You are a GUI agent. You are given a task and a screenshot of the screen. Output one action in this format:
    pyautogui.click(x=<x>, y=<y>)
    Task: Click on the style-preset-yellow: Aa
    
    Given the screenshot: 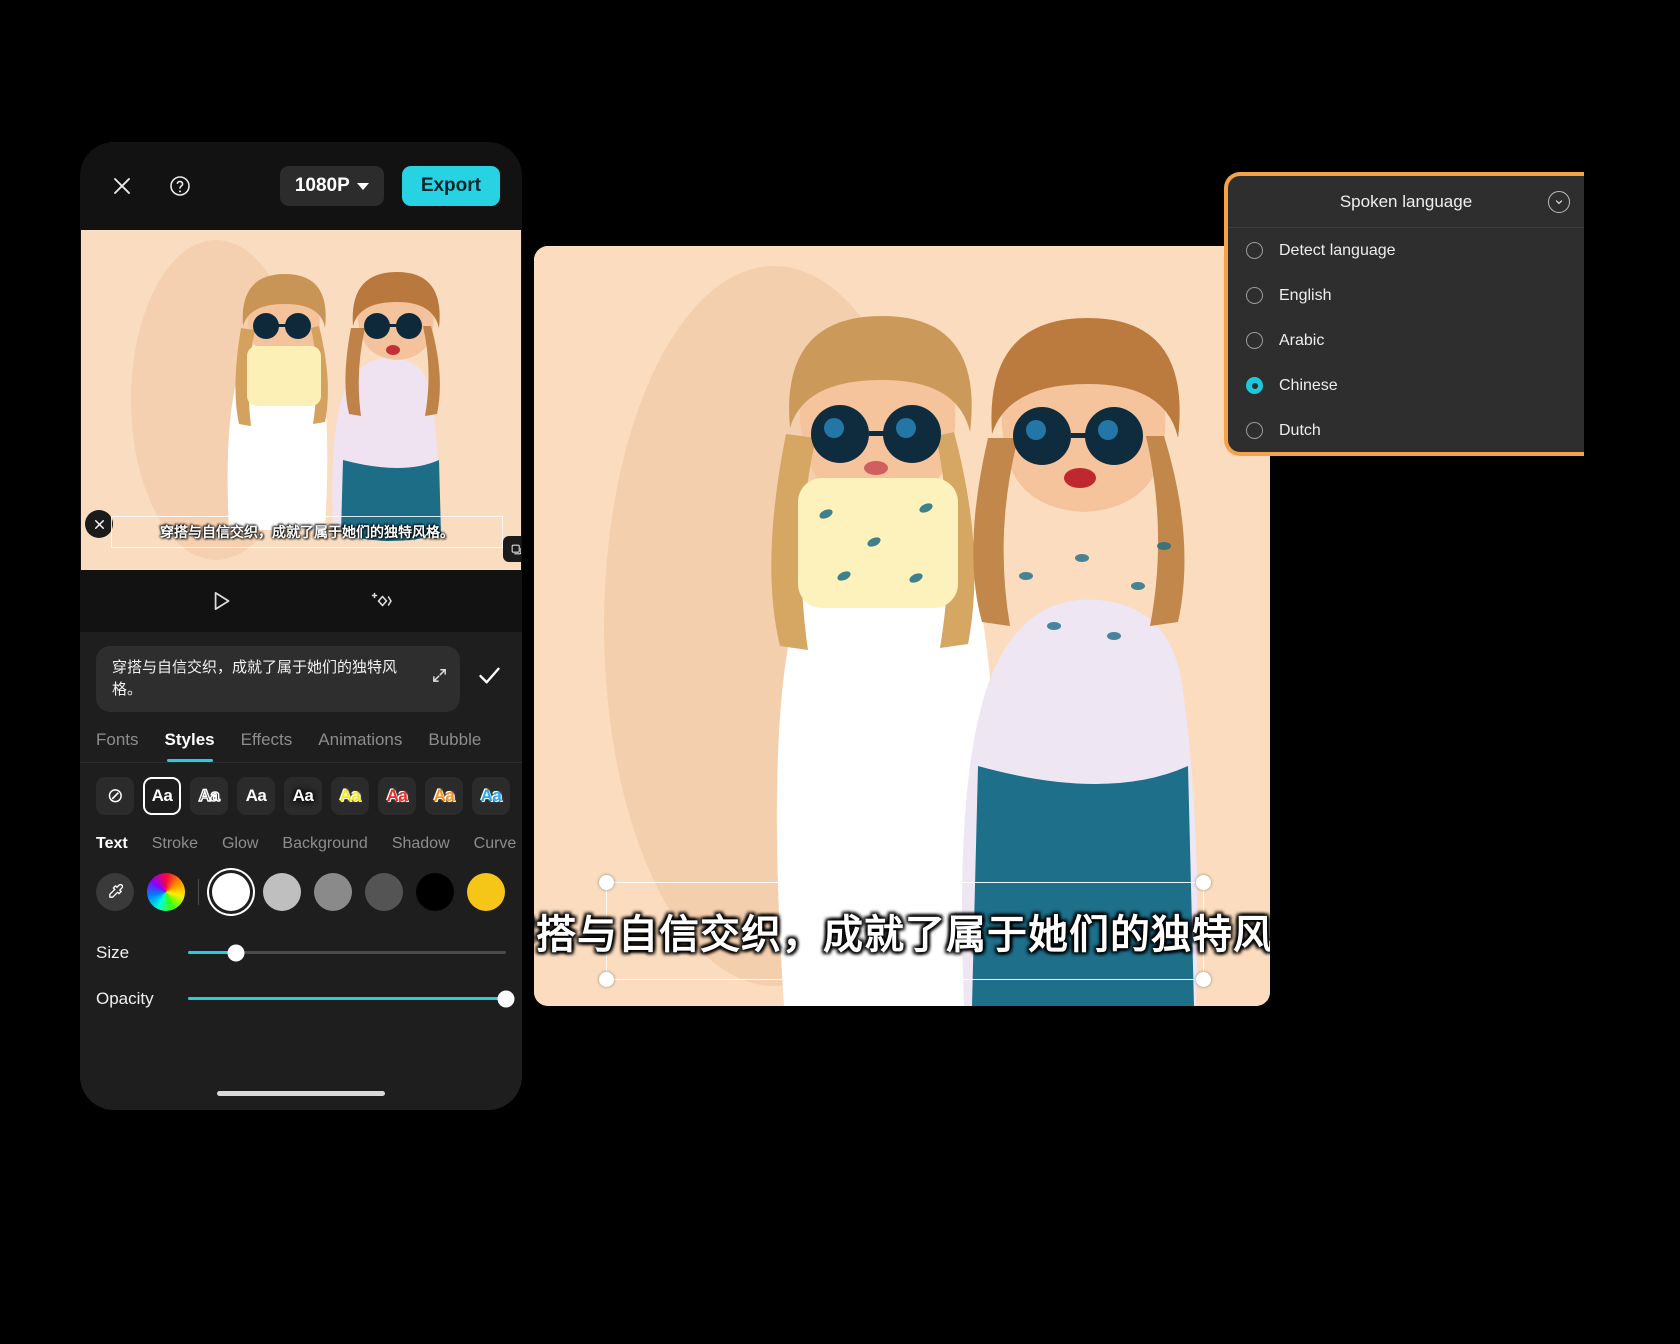 What is the action you would take?
    pyautogui.click(x=350, y=795)
    